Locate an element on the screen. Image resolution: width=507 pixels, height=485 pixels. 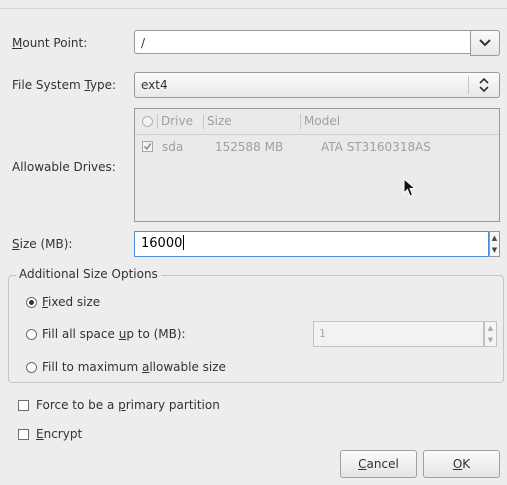
header-radio-icon is located at coordinates (147, 121).